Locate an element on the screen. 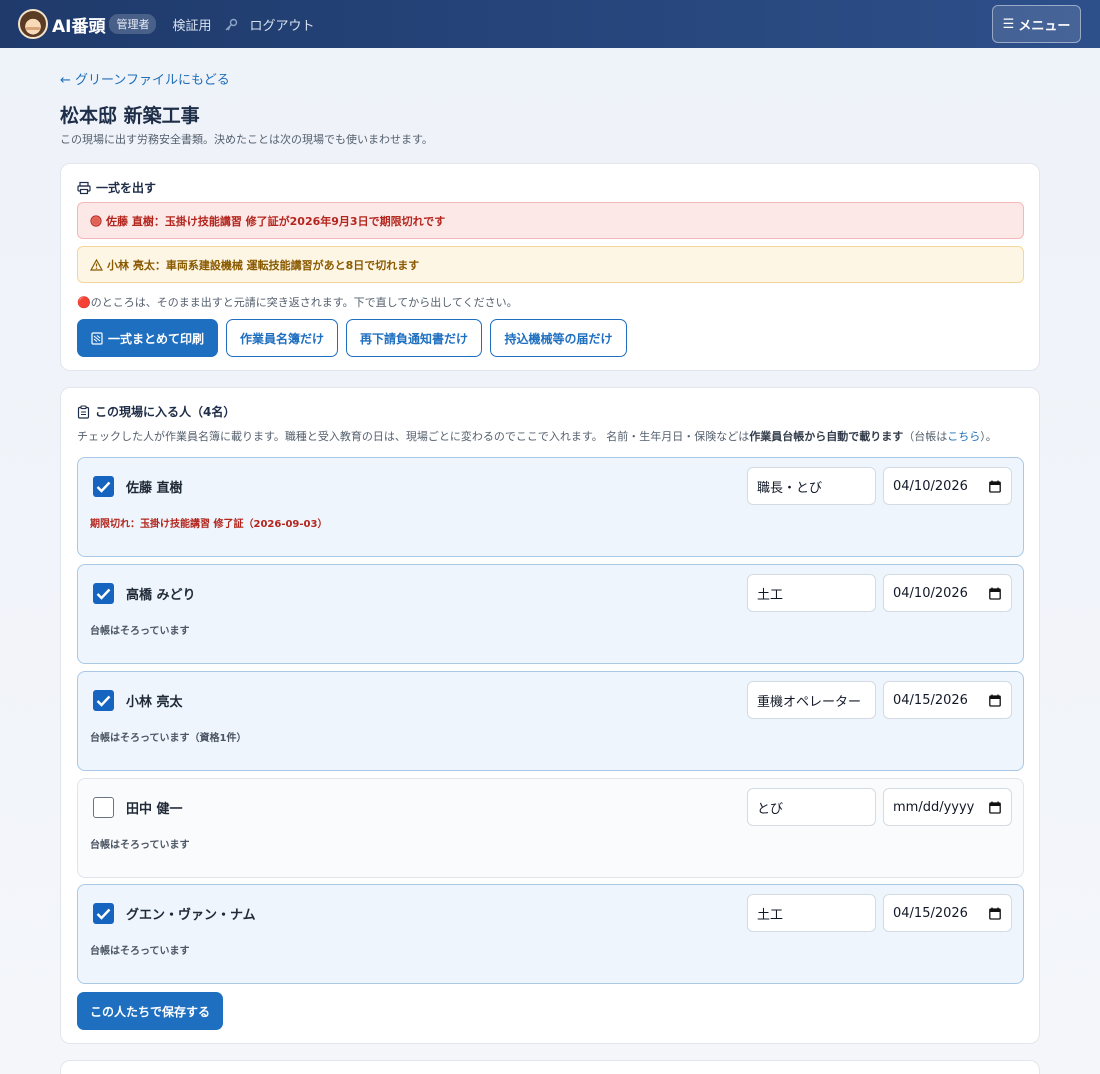 The height and width of the screenshot is (1074, 1100). education-date-input: mm/dd/yyyy is located at coordinates (947, 807).